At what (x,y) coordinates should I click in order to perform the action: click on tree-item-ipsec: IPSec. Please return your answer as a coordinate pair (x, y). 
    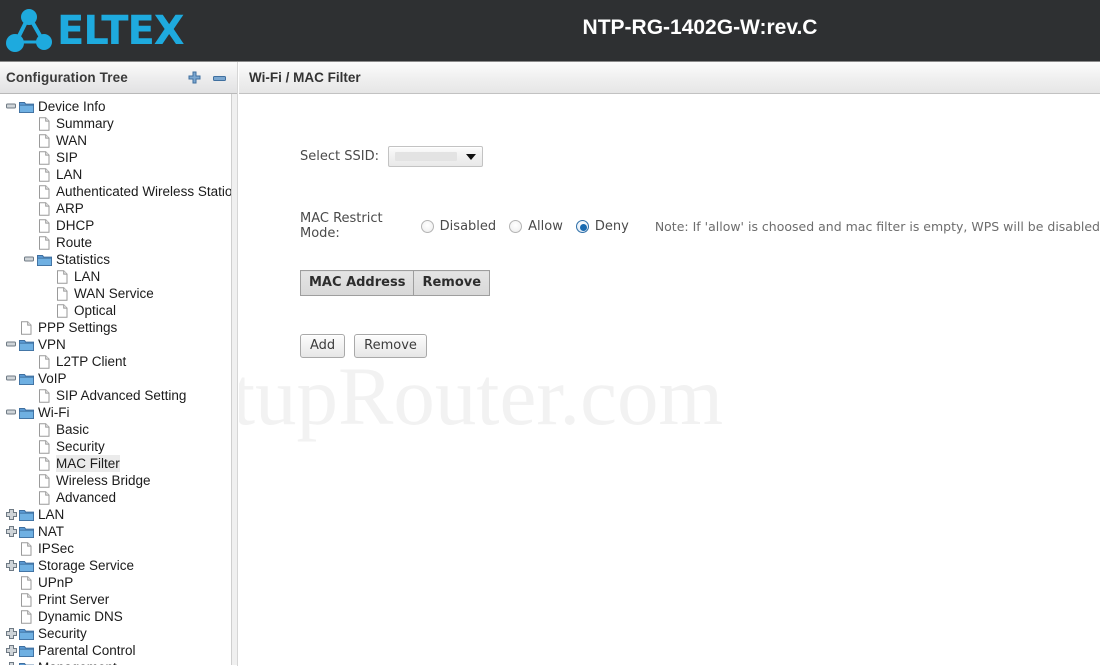
    Looking at the image, I should click on (118, 548).